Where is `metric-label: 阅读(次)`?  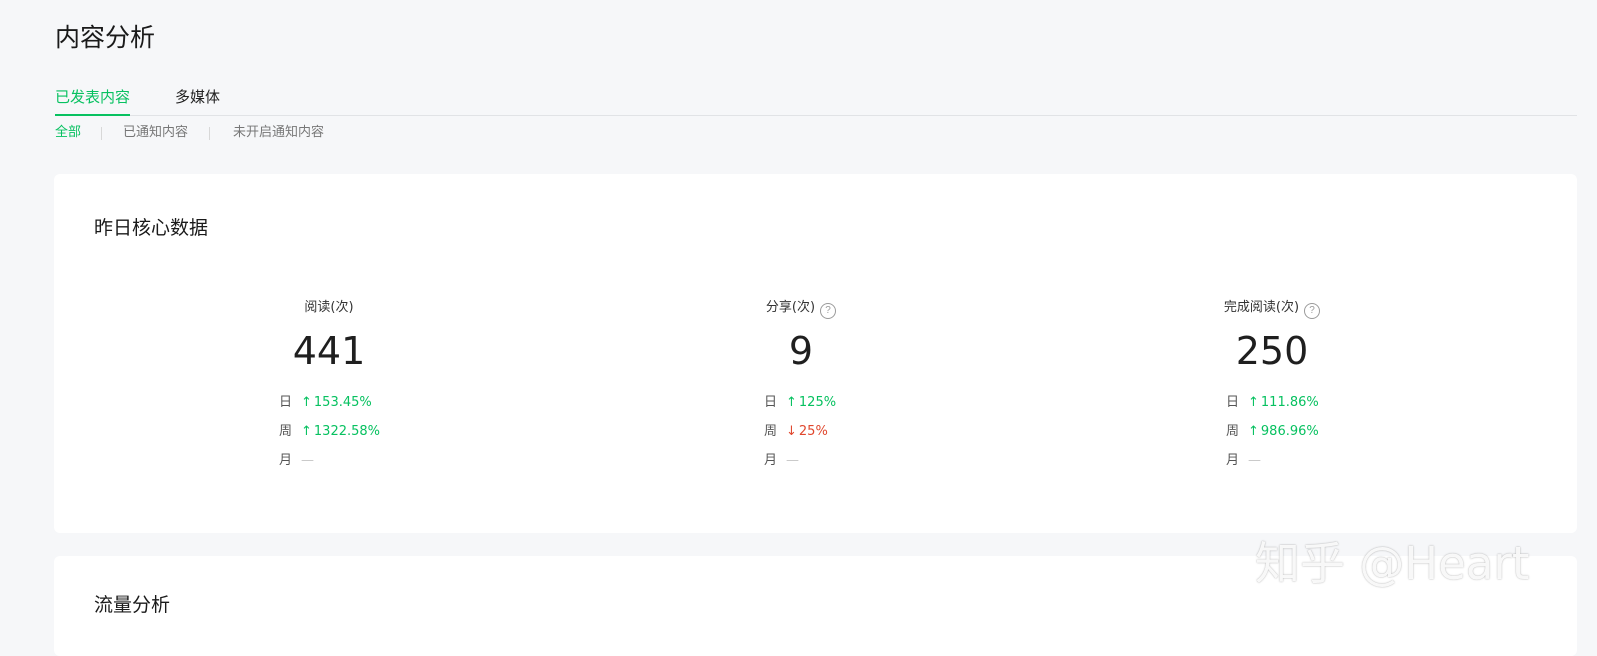 metric-label: 阅读(次) is located at coordinates (329, 307).